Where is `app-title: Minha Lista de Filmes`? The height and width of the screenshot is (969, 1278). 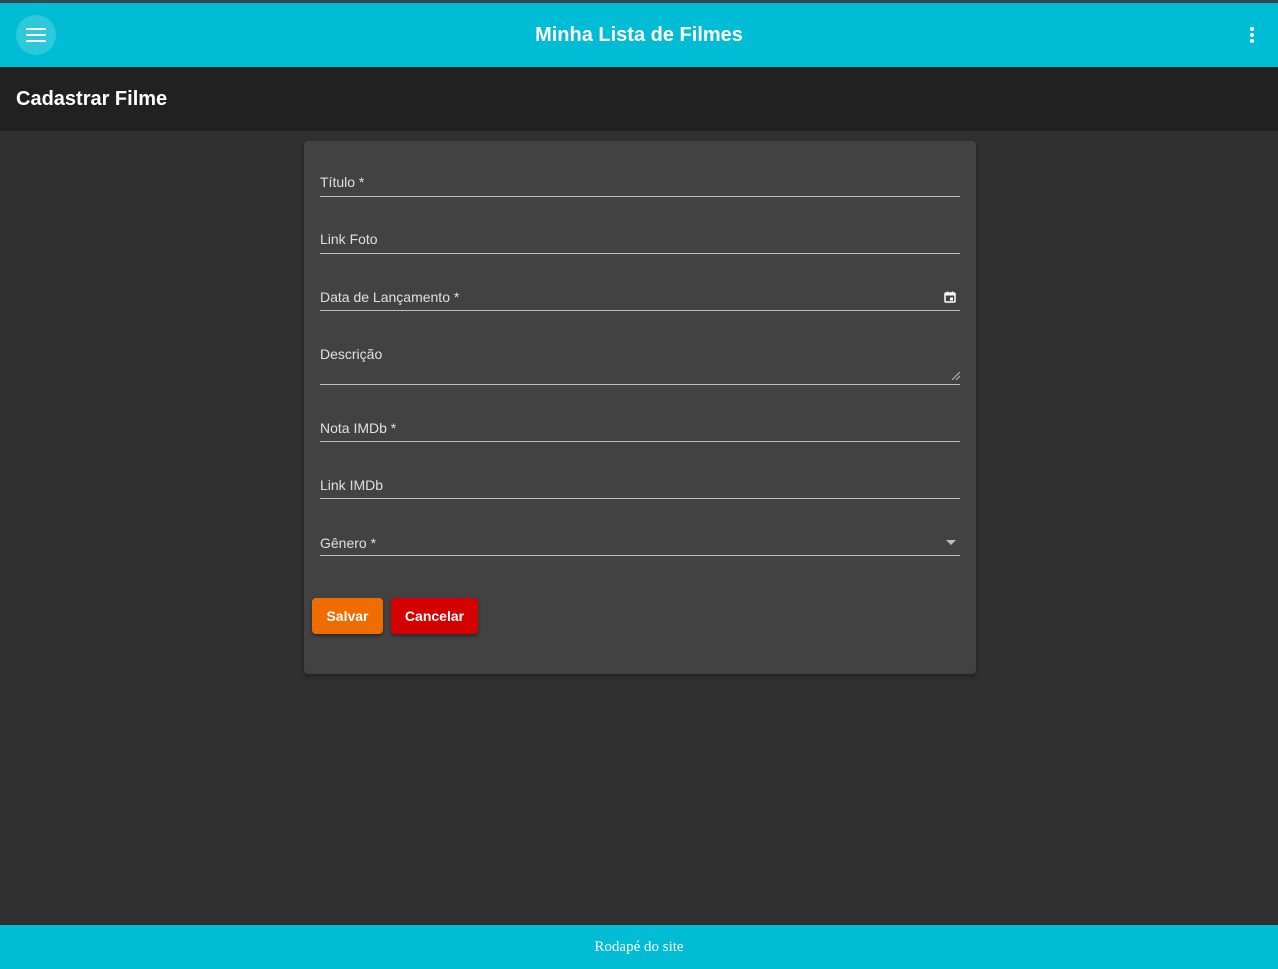 app-title: Minha Lista de Filmes is located at coordinates (639, 34).